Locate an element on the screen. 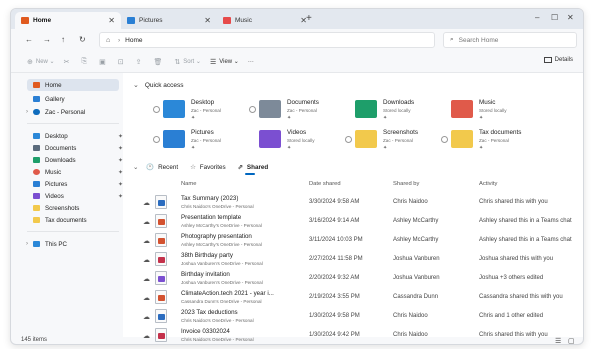  word-file-icon is located at coordinates (161, 316).